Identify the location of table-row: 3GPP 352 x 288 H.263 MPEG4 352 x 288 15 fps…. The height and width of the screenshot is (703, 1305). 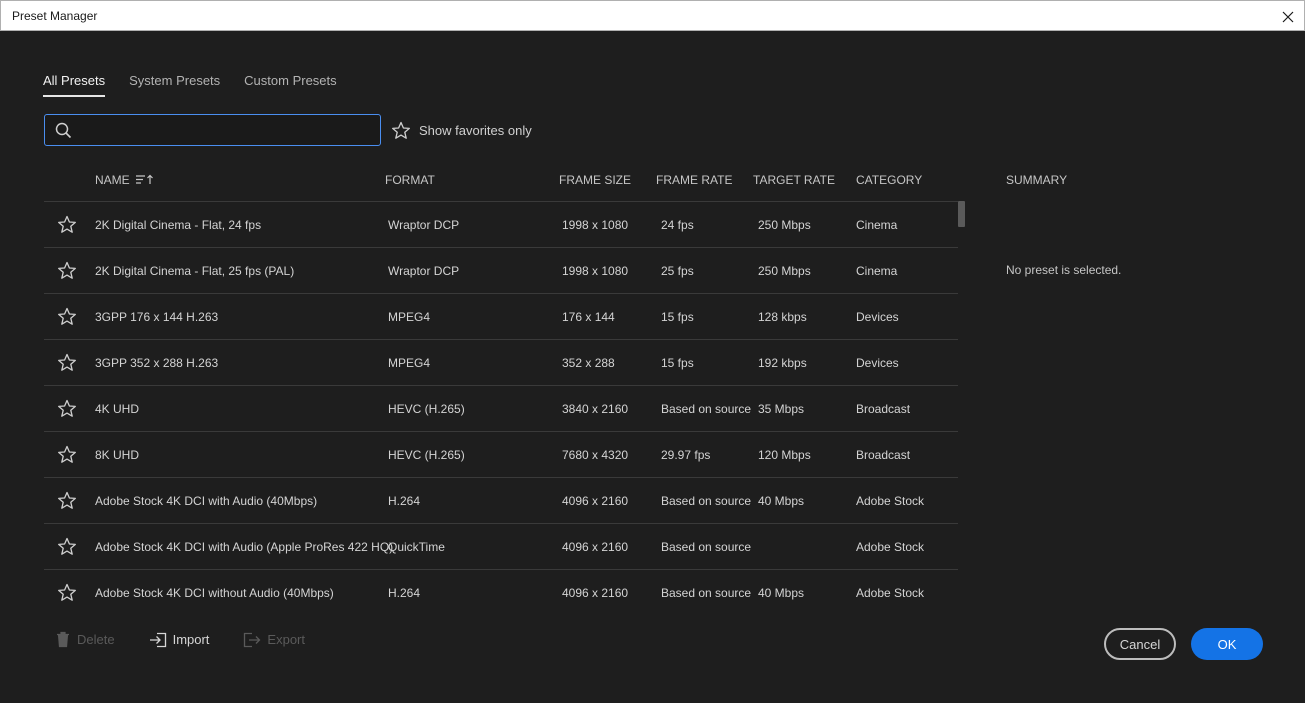
(501, 363).